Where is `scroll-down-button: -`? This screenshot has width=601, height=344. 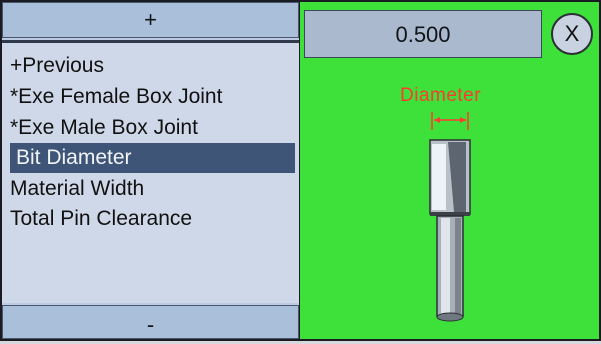
scroll-down-button: - is located at coordinates (150, 322).